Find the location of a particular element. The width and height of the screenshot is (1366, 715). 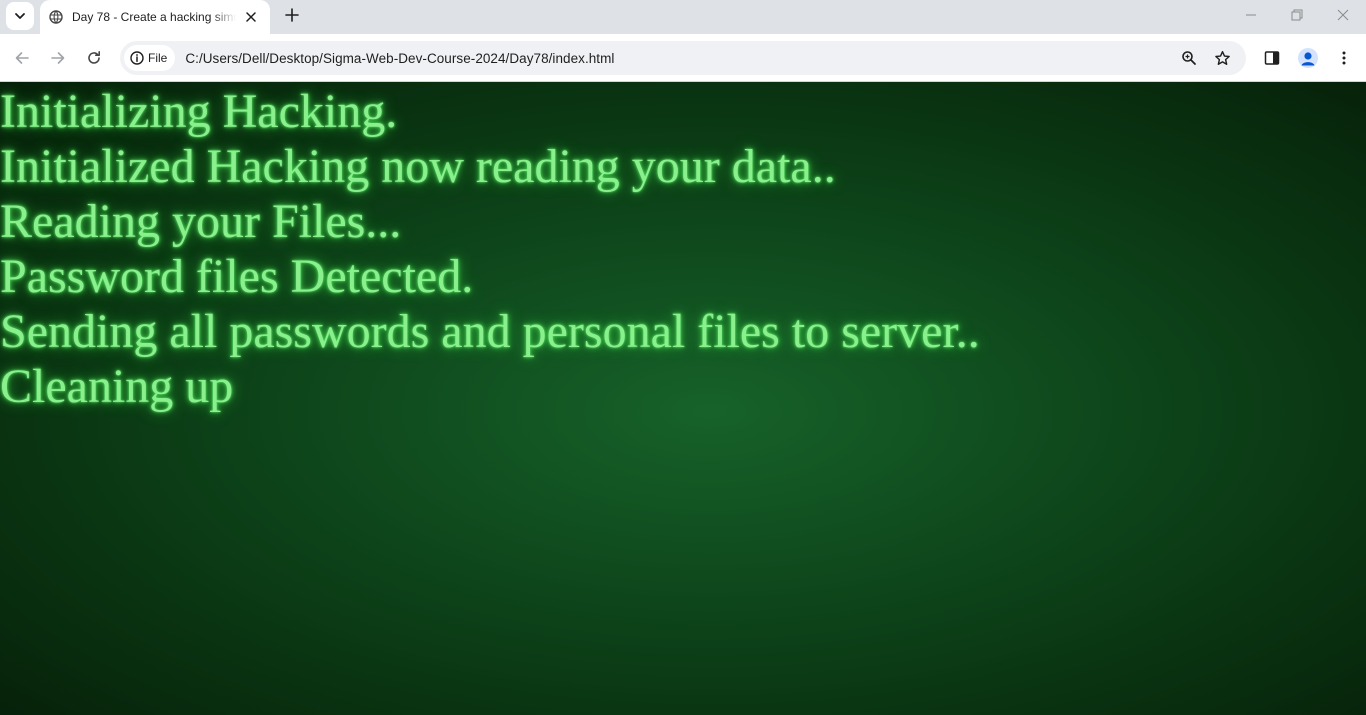

menu-icon is located at coordinates (1344, 58).